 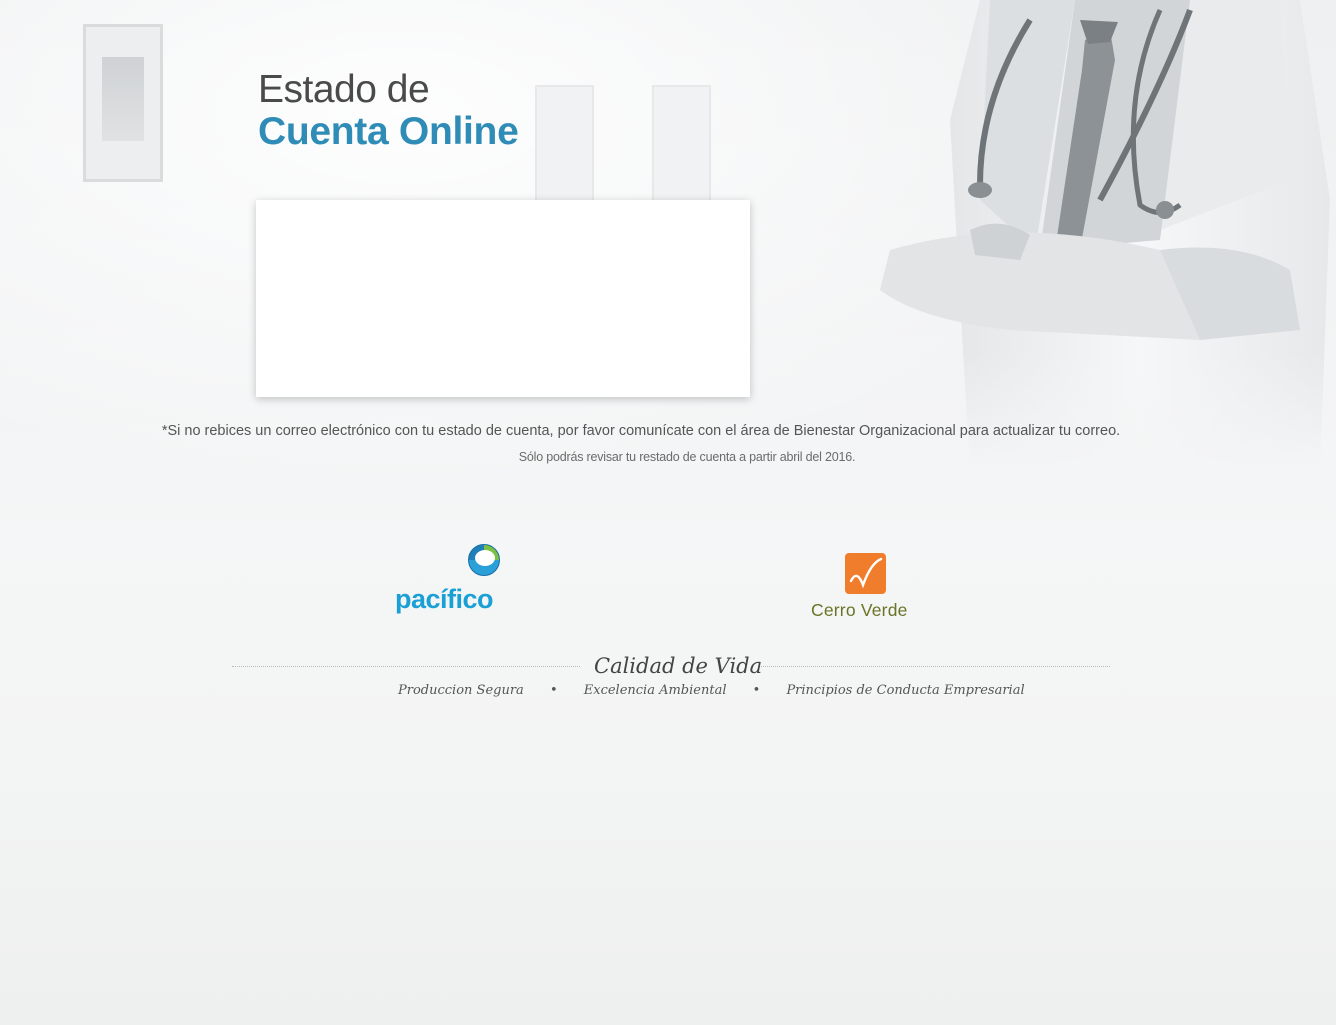 What do you see at coordinates (388, 131) in the screenshot?
I see `title-line-2: Cuenta Online` at bounding box center [388, 131].